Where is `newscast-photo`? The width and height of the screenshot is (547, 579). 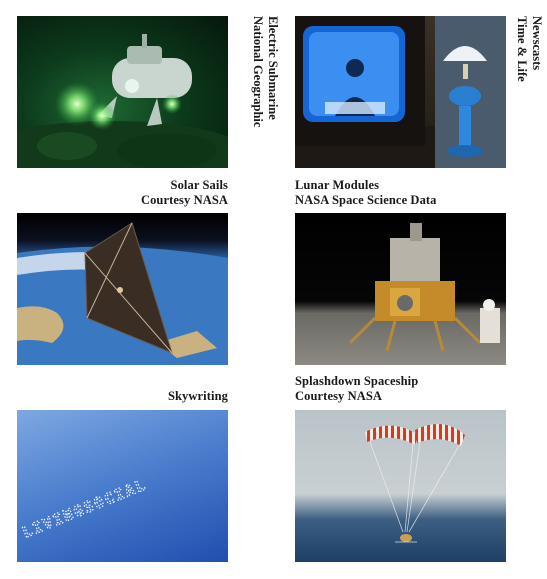 newscast-photo is located at coordinates (400, 92).